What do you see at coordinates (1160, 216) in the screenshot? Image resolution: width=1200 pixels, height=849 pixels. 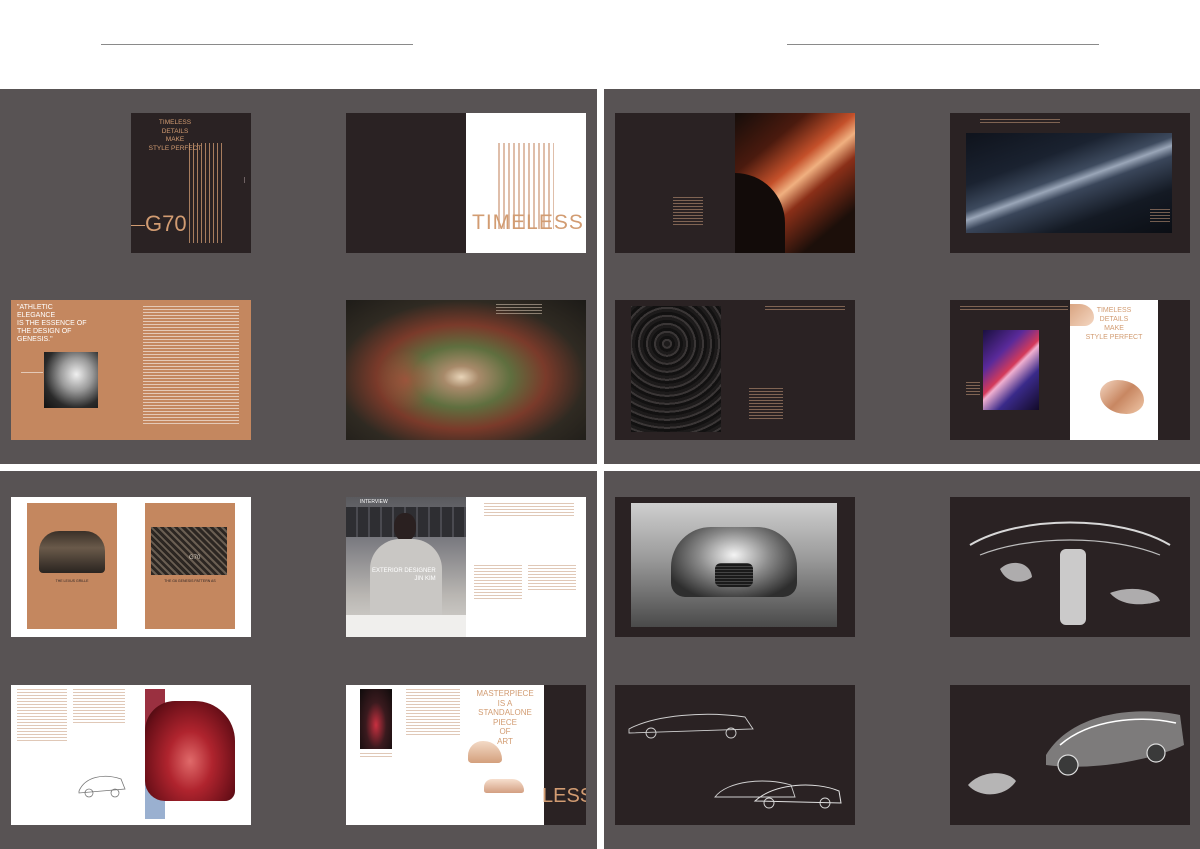 I see `side-copy-lines` at bounding box center [1160, 216].